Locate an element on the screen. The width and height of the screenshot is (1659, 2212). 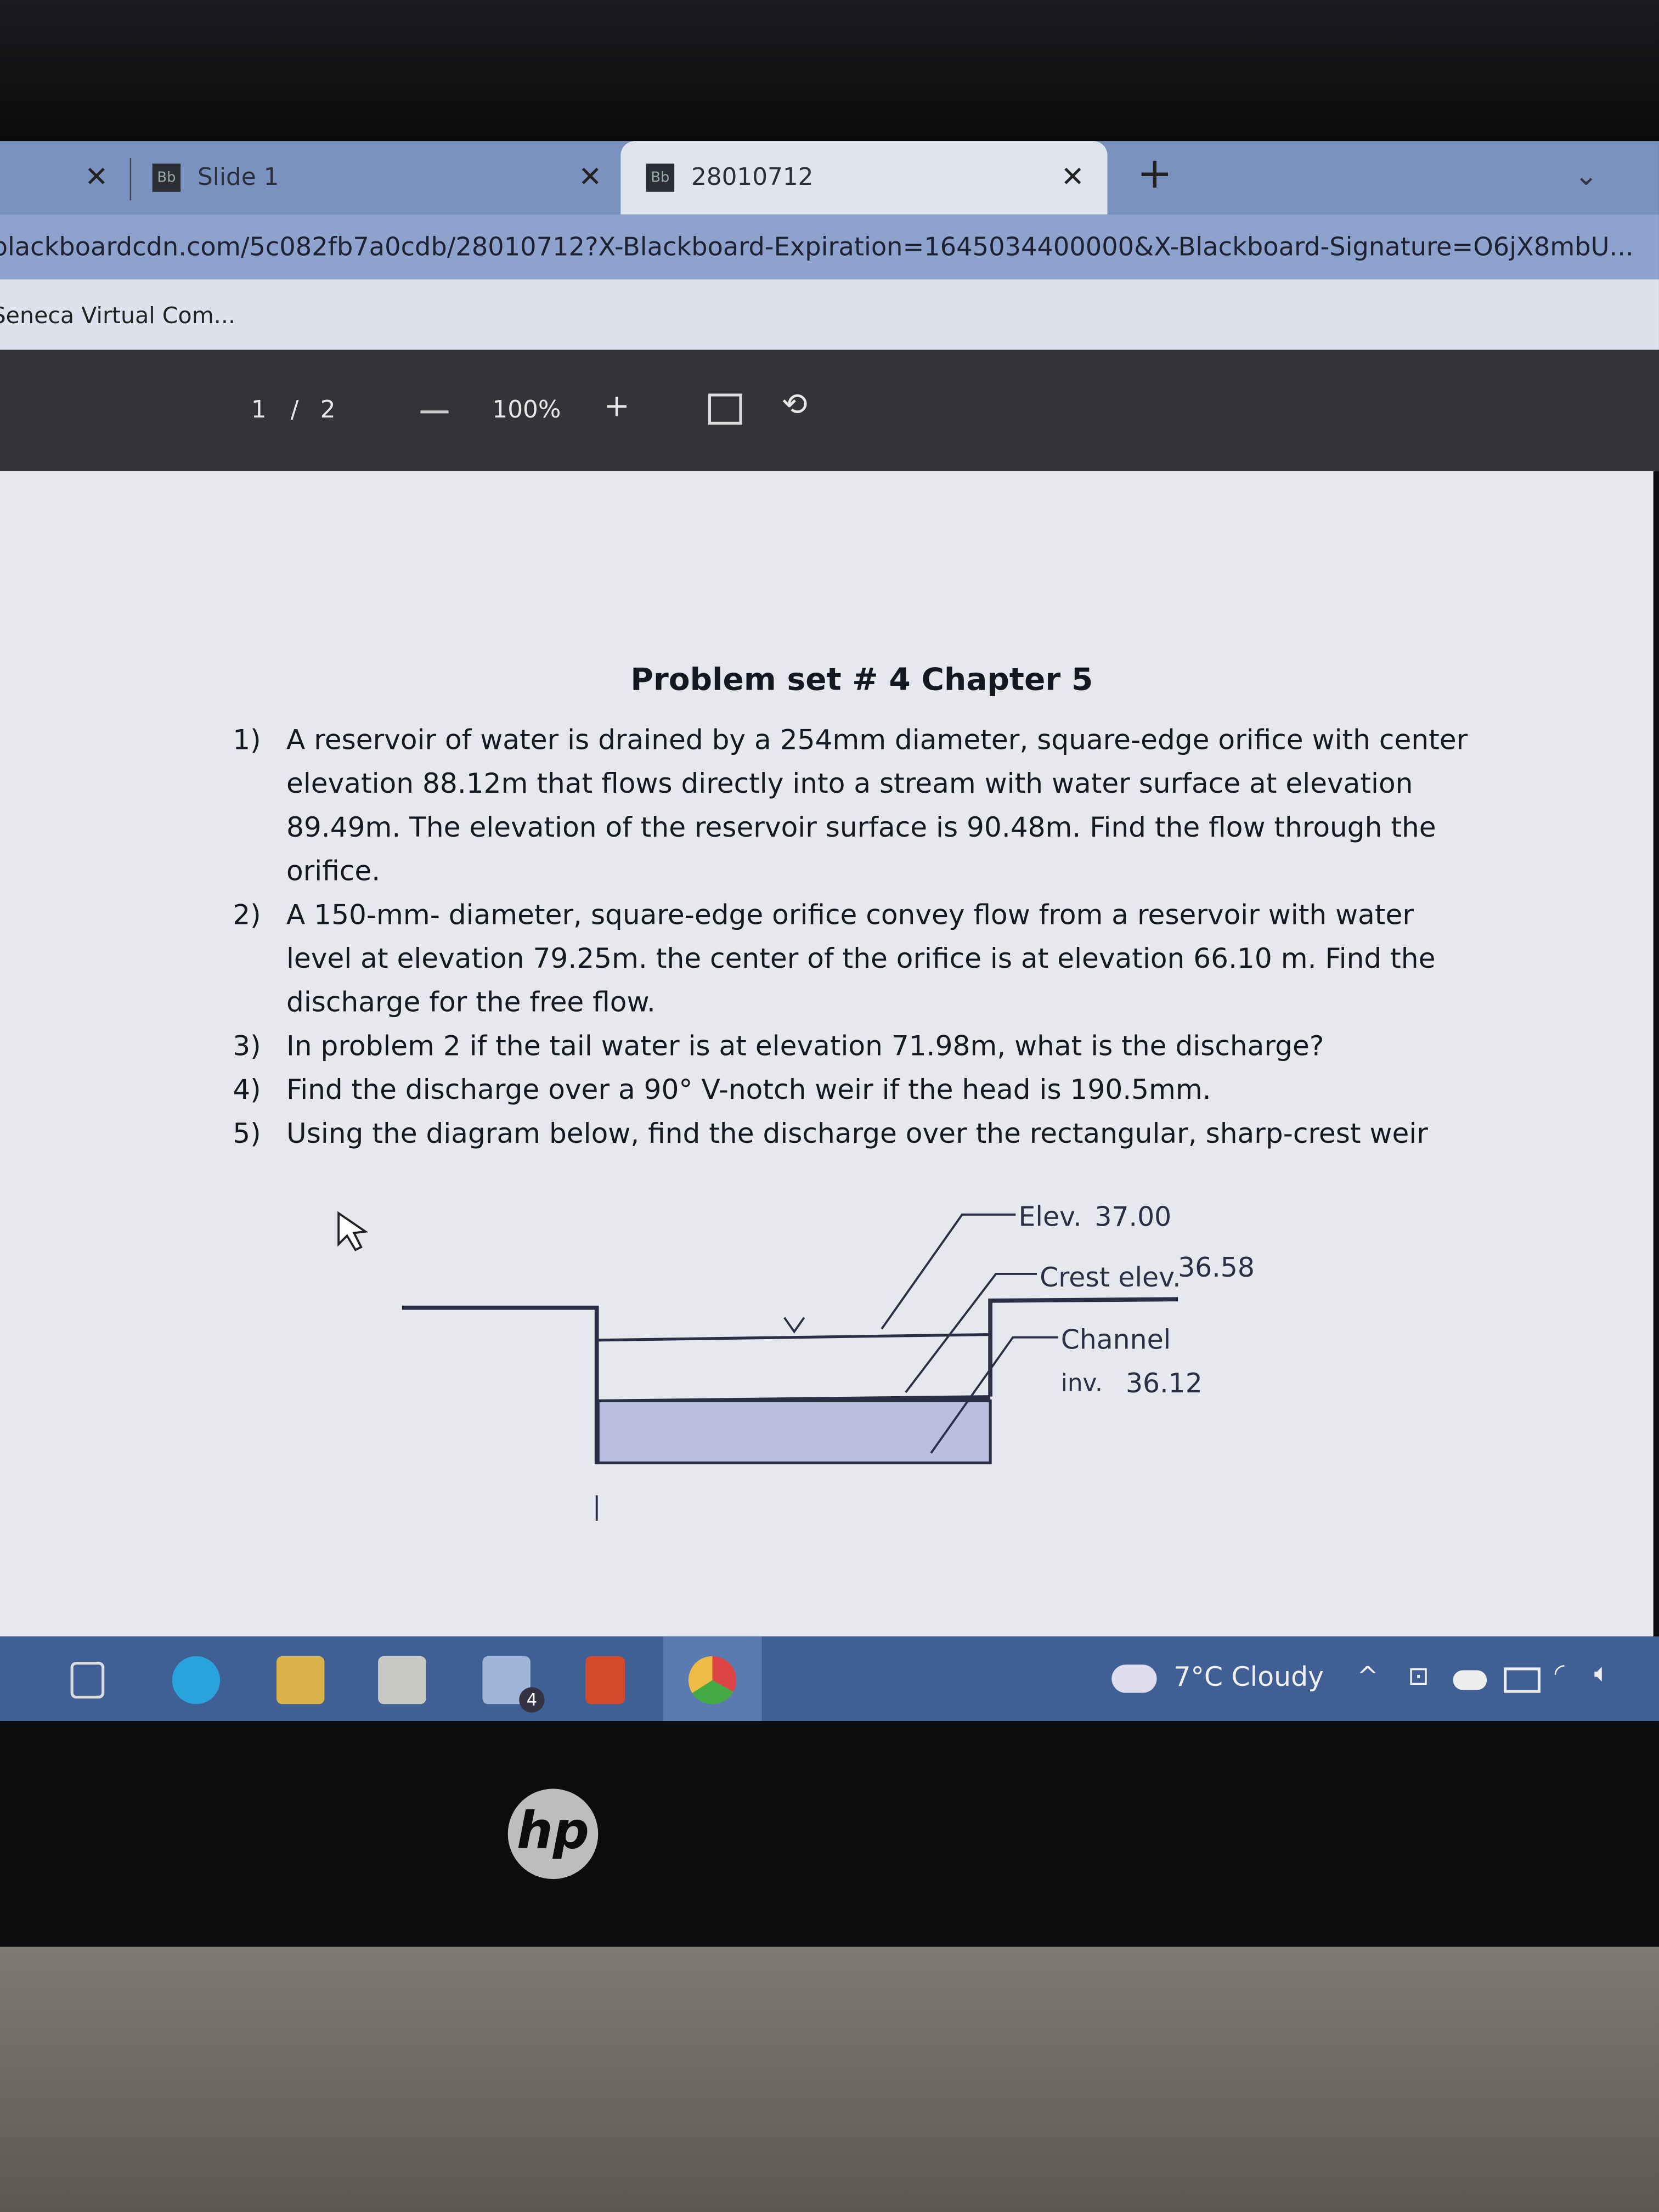
tray-chevron-icon: ^ is located at coordinates (1368, 1676).